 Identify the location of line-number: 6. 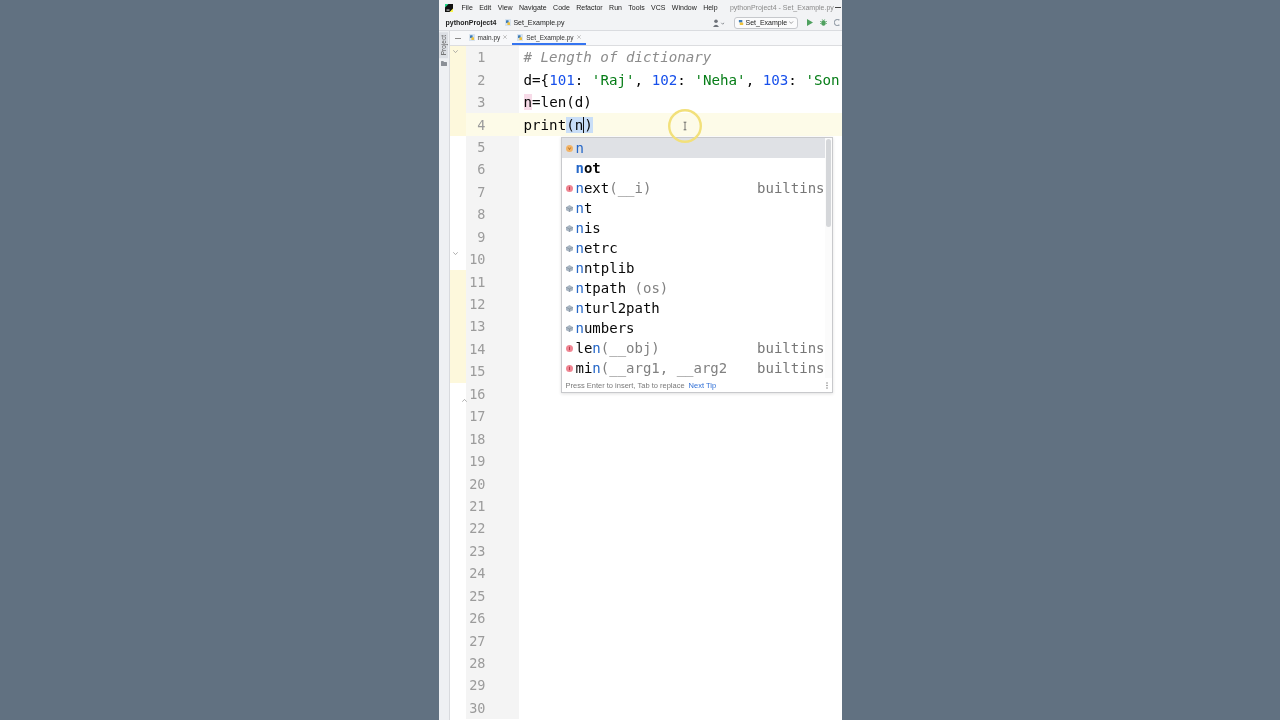
(492, 169).